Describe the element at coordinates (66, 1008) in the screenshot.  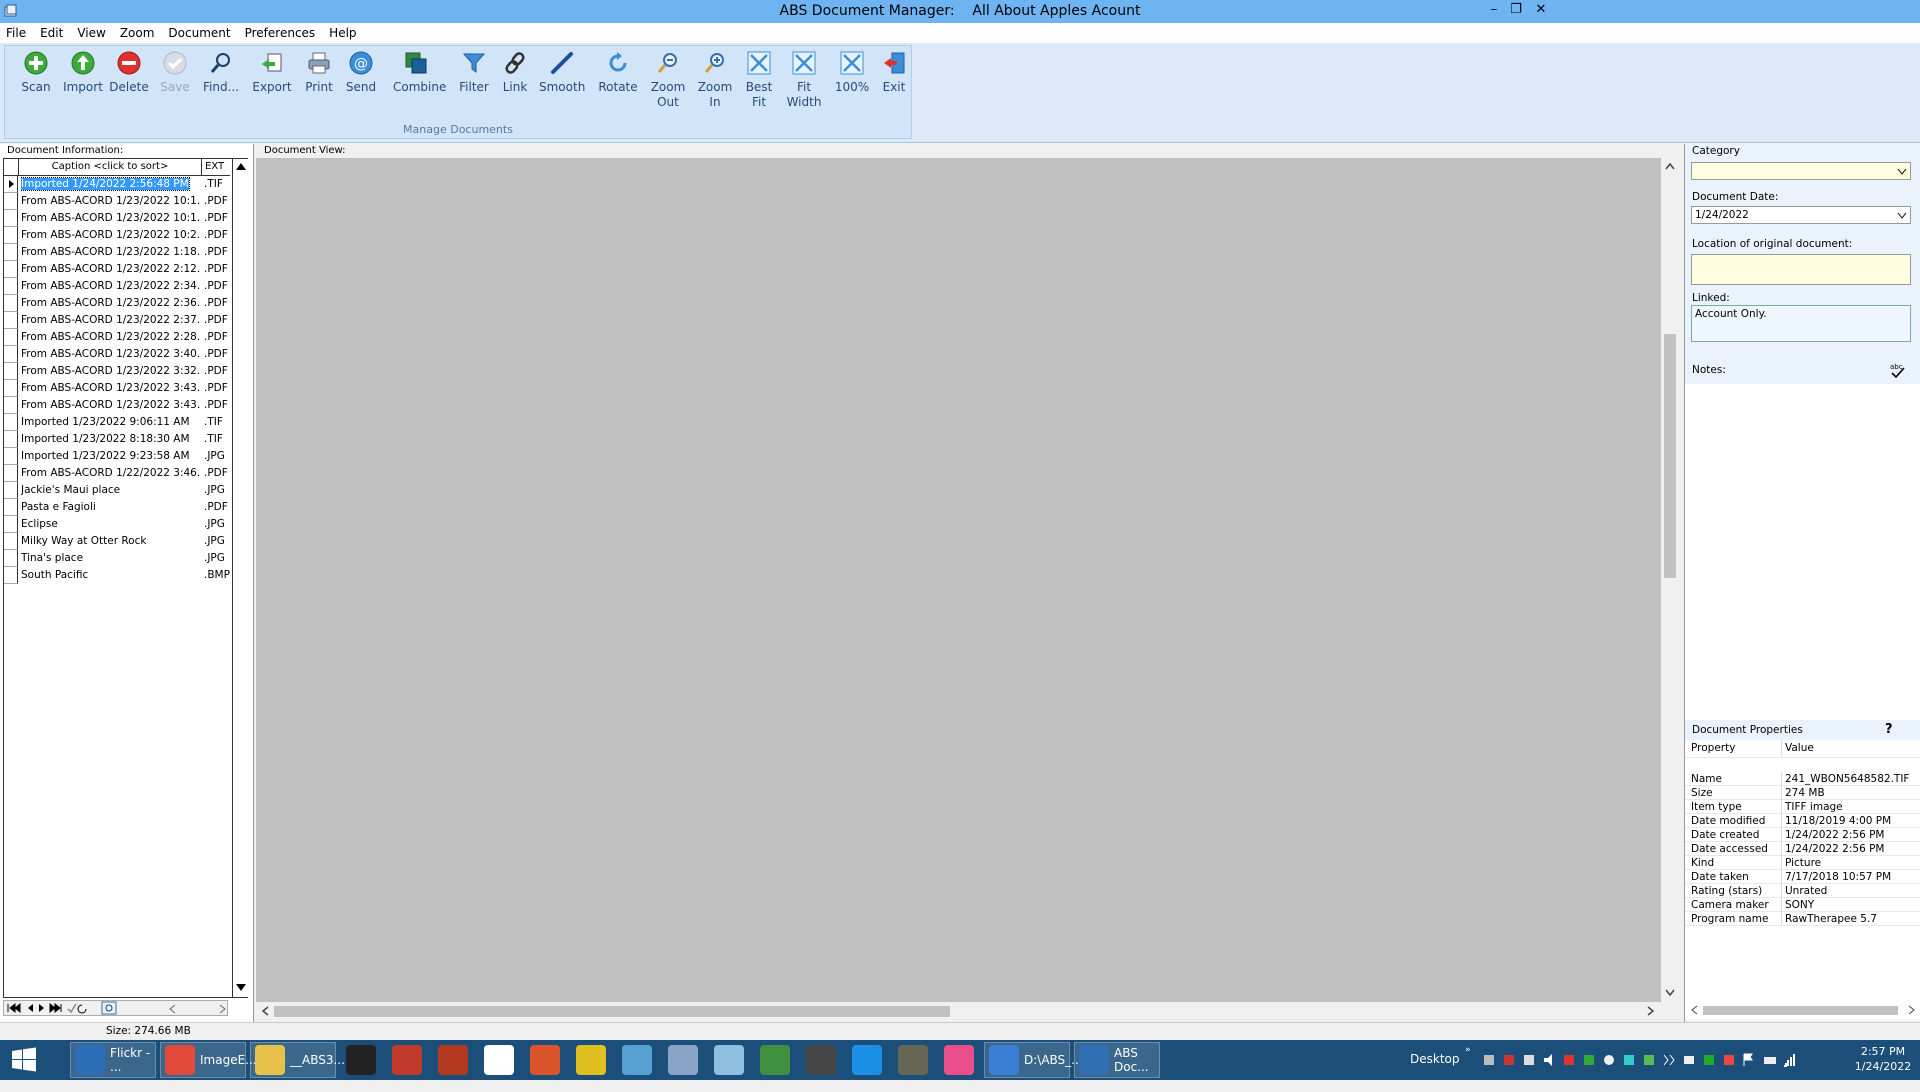
I see `record-nav-icons` at that location.